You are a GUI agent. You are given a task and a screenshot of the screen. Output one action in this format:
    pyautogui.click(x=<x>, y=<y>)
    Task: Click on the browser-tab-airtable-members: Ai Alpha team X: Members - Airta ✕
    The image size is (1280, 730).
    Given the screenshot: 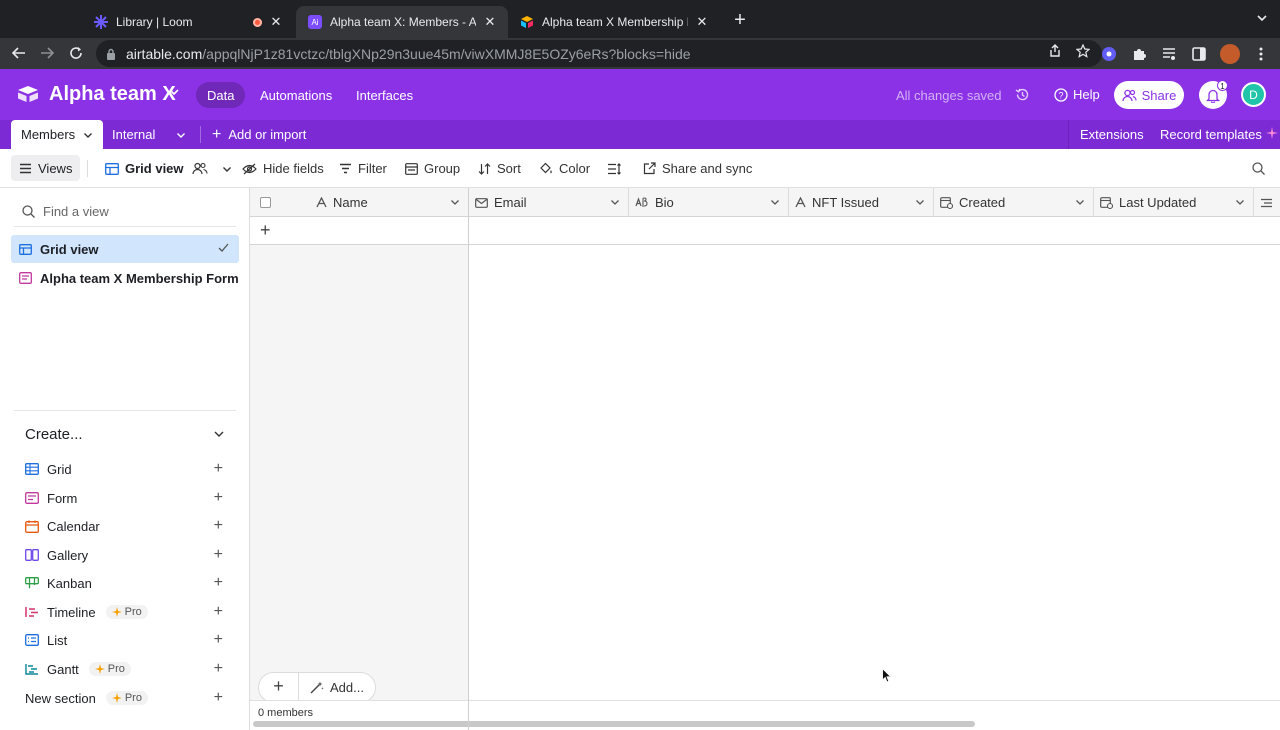 What is the action you would take?
    pyautogui.click(x=402, y=22)
    